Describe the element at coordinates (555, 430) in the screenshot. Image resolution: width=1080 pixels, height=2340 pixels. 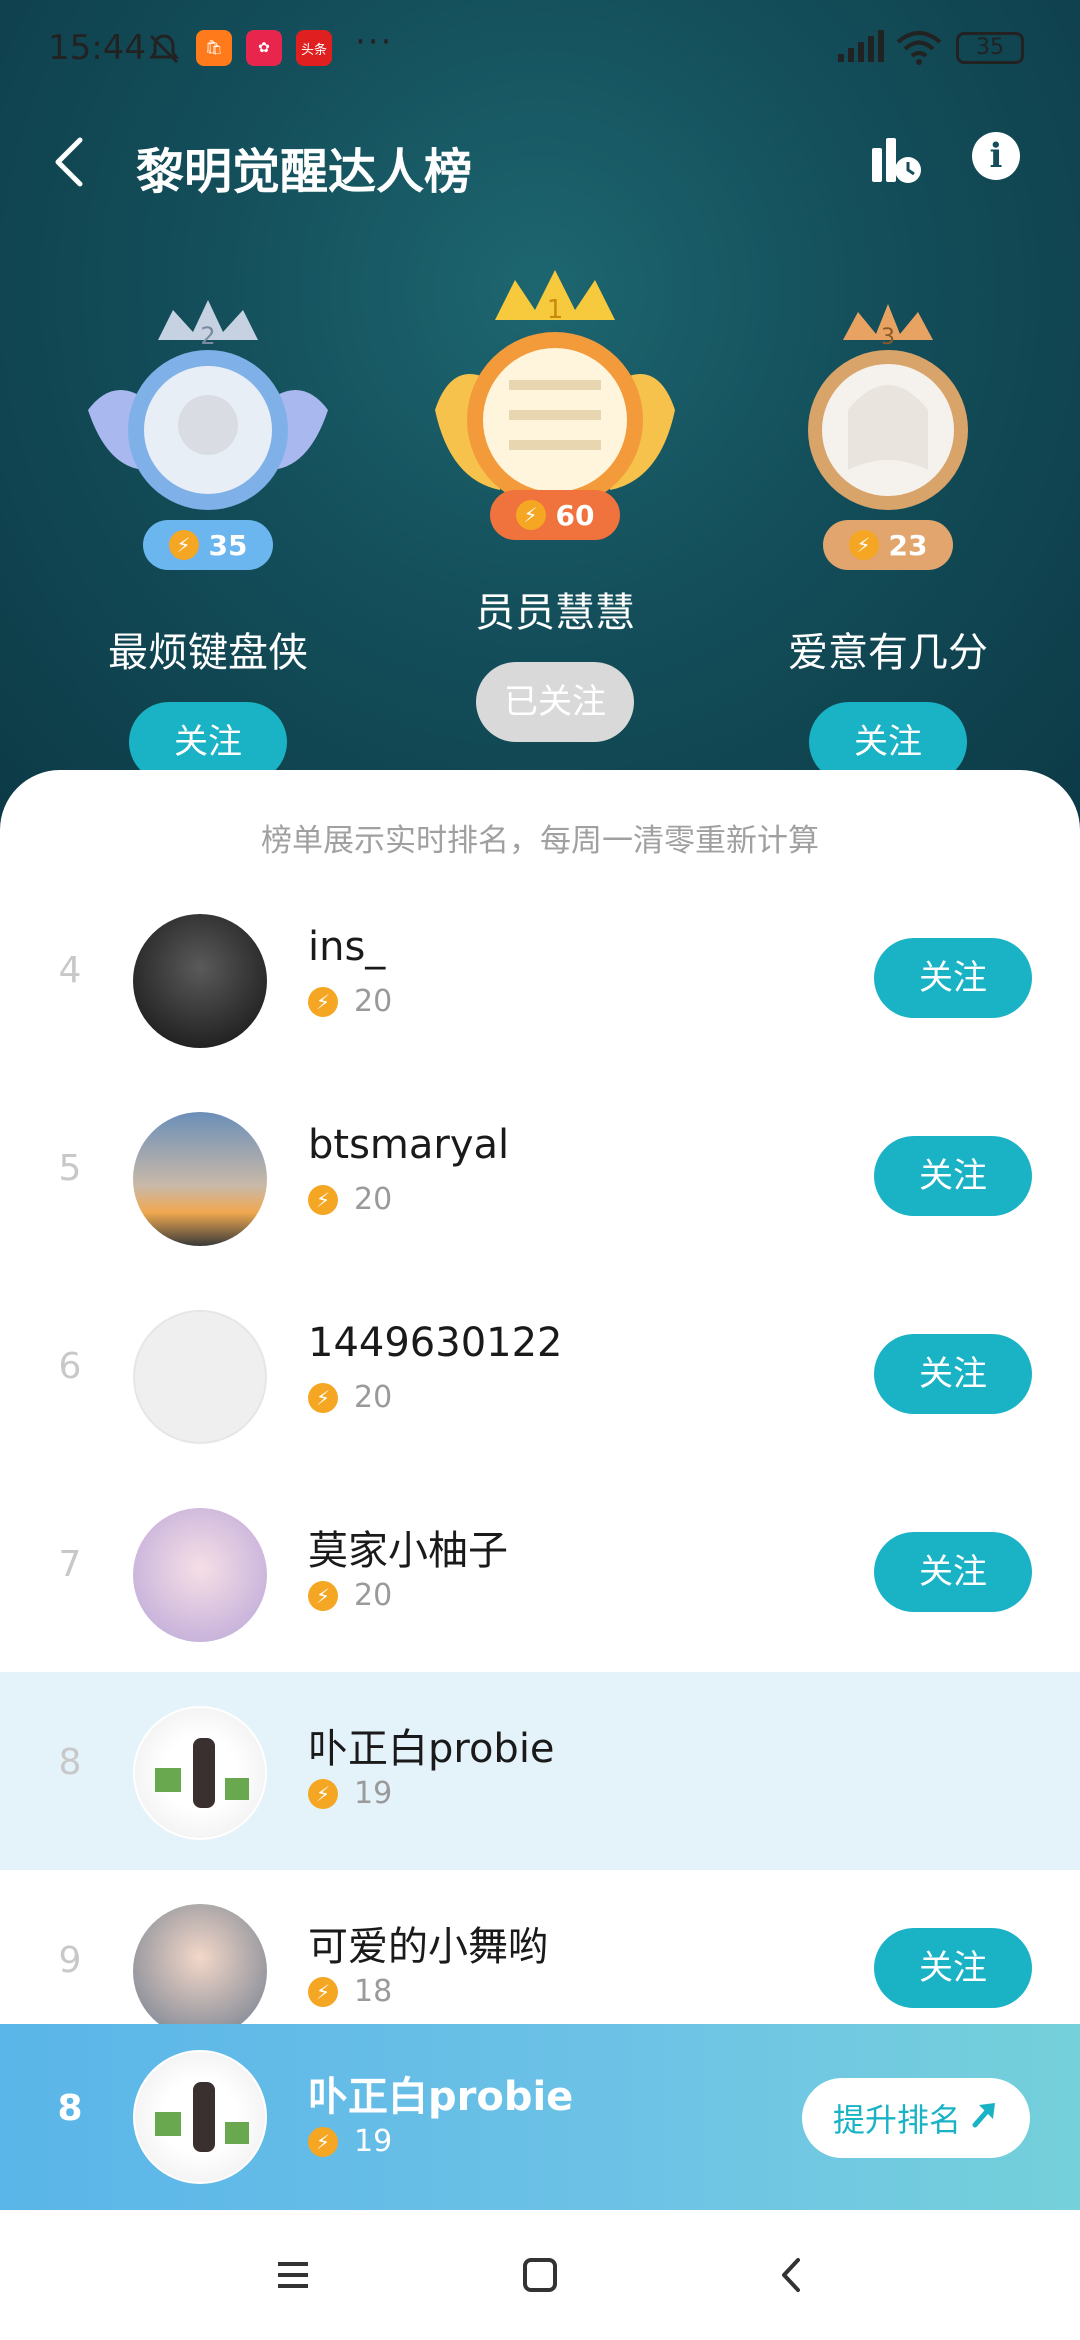
I see `gold-badge: 1 ⚡ 60` at that location.